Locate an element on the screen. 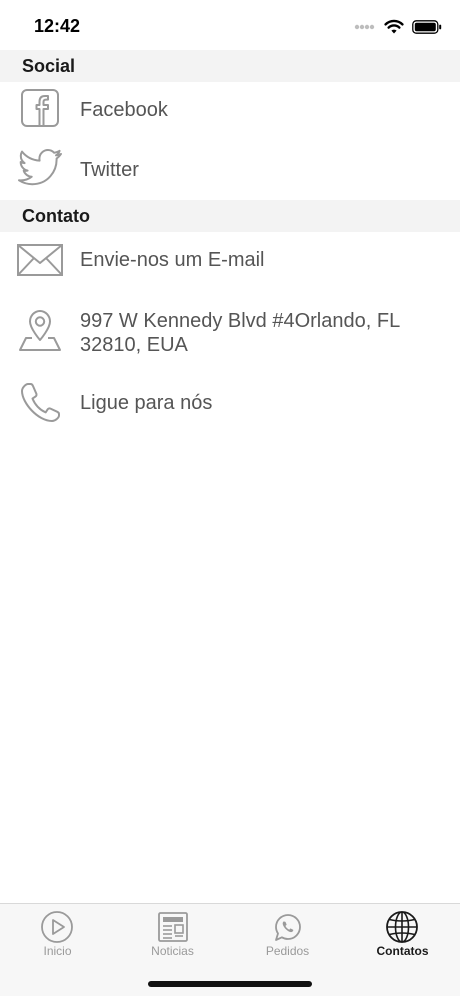 Image resolution: width=460 pixels, height=996 pixels. wifi-icon is located at coordinates (394, 26).